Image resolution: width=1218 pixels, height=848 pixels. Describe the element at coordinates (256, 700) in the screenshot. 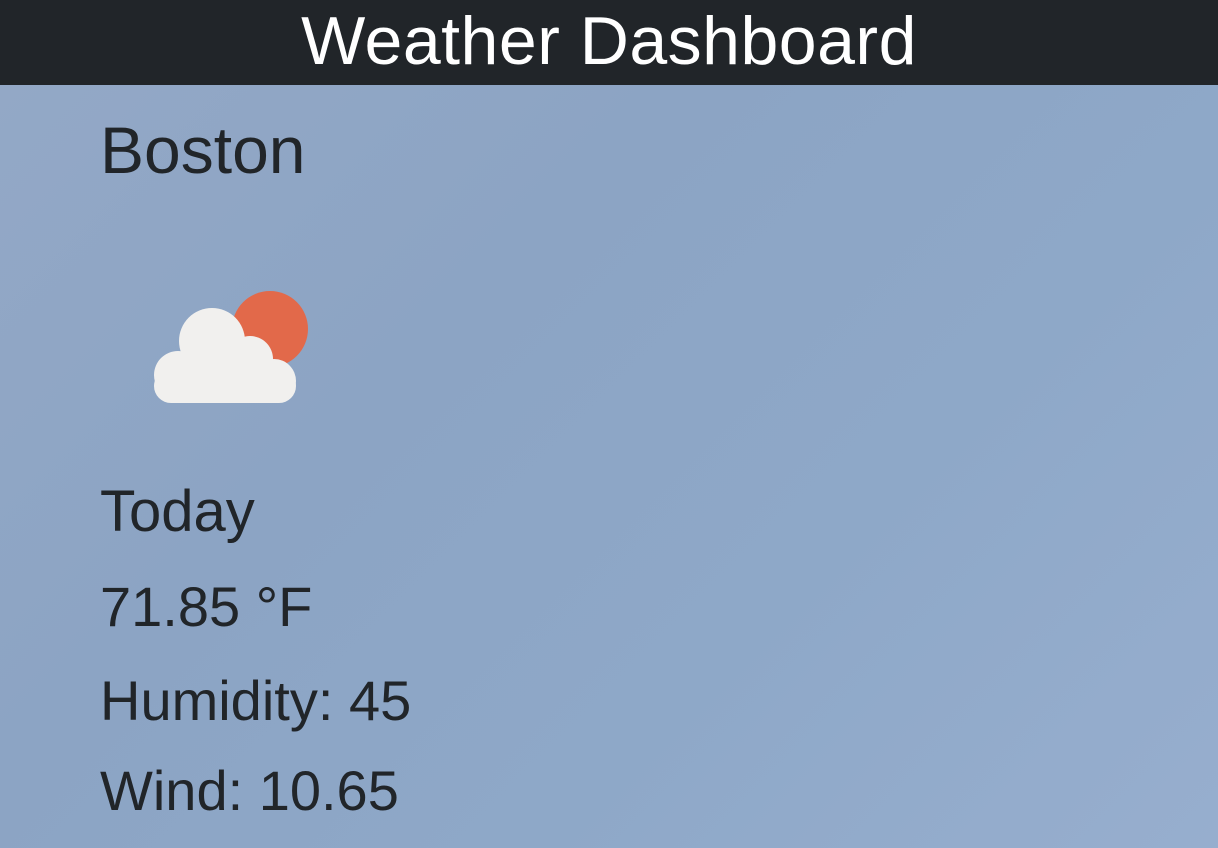

I see `humidity-value: Humidity: 45` at that location.